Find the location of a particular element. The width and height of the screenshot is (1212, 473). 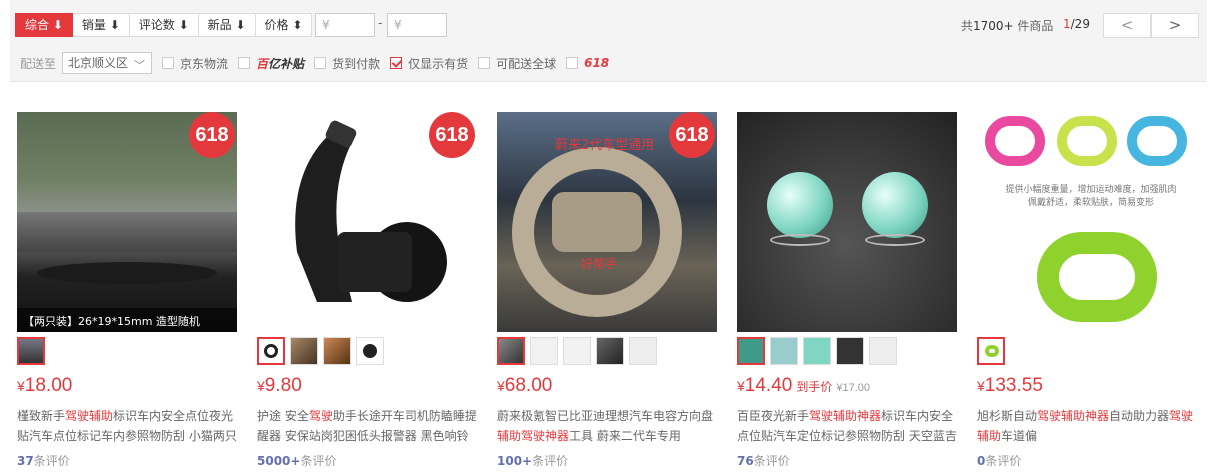

sort-price: 价格 ⬍ is located at coordinates (284, 25).